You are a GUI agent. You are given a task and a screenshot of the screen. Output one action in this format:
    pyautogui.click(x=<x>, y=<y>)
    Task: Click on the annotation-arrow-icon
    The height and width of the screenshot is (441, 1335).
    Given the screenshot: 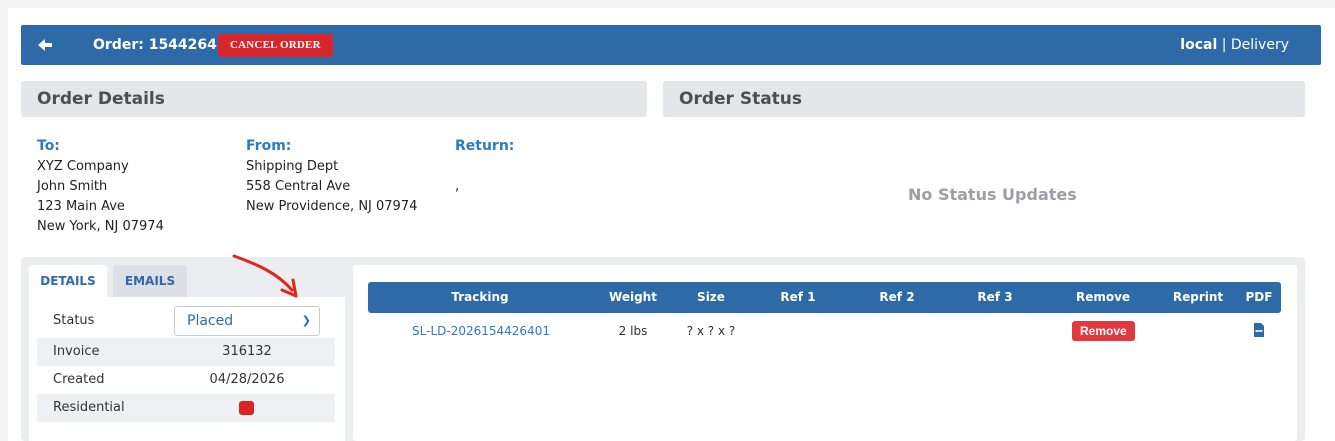 What is the action you would take?
    pyautogui.click(x=265, y=276)
    